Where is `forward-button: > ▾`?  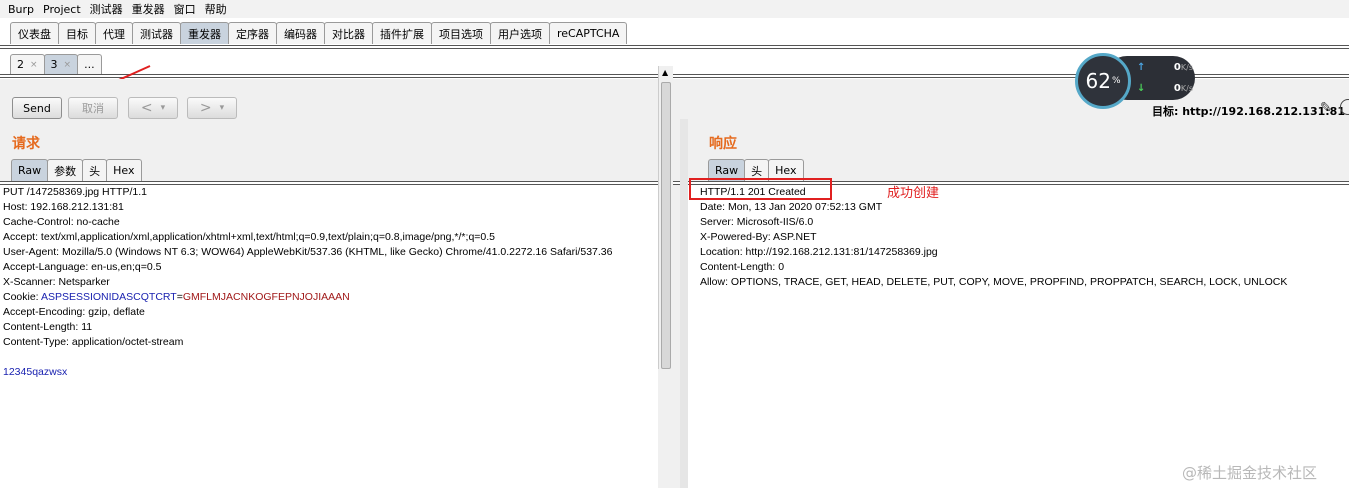
forward-button: > ▾ is located at coordinates (212, 108).